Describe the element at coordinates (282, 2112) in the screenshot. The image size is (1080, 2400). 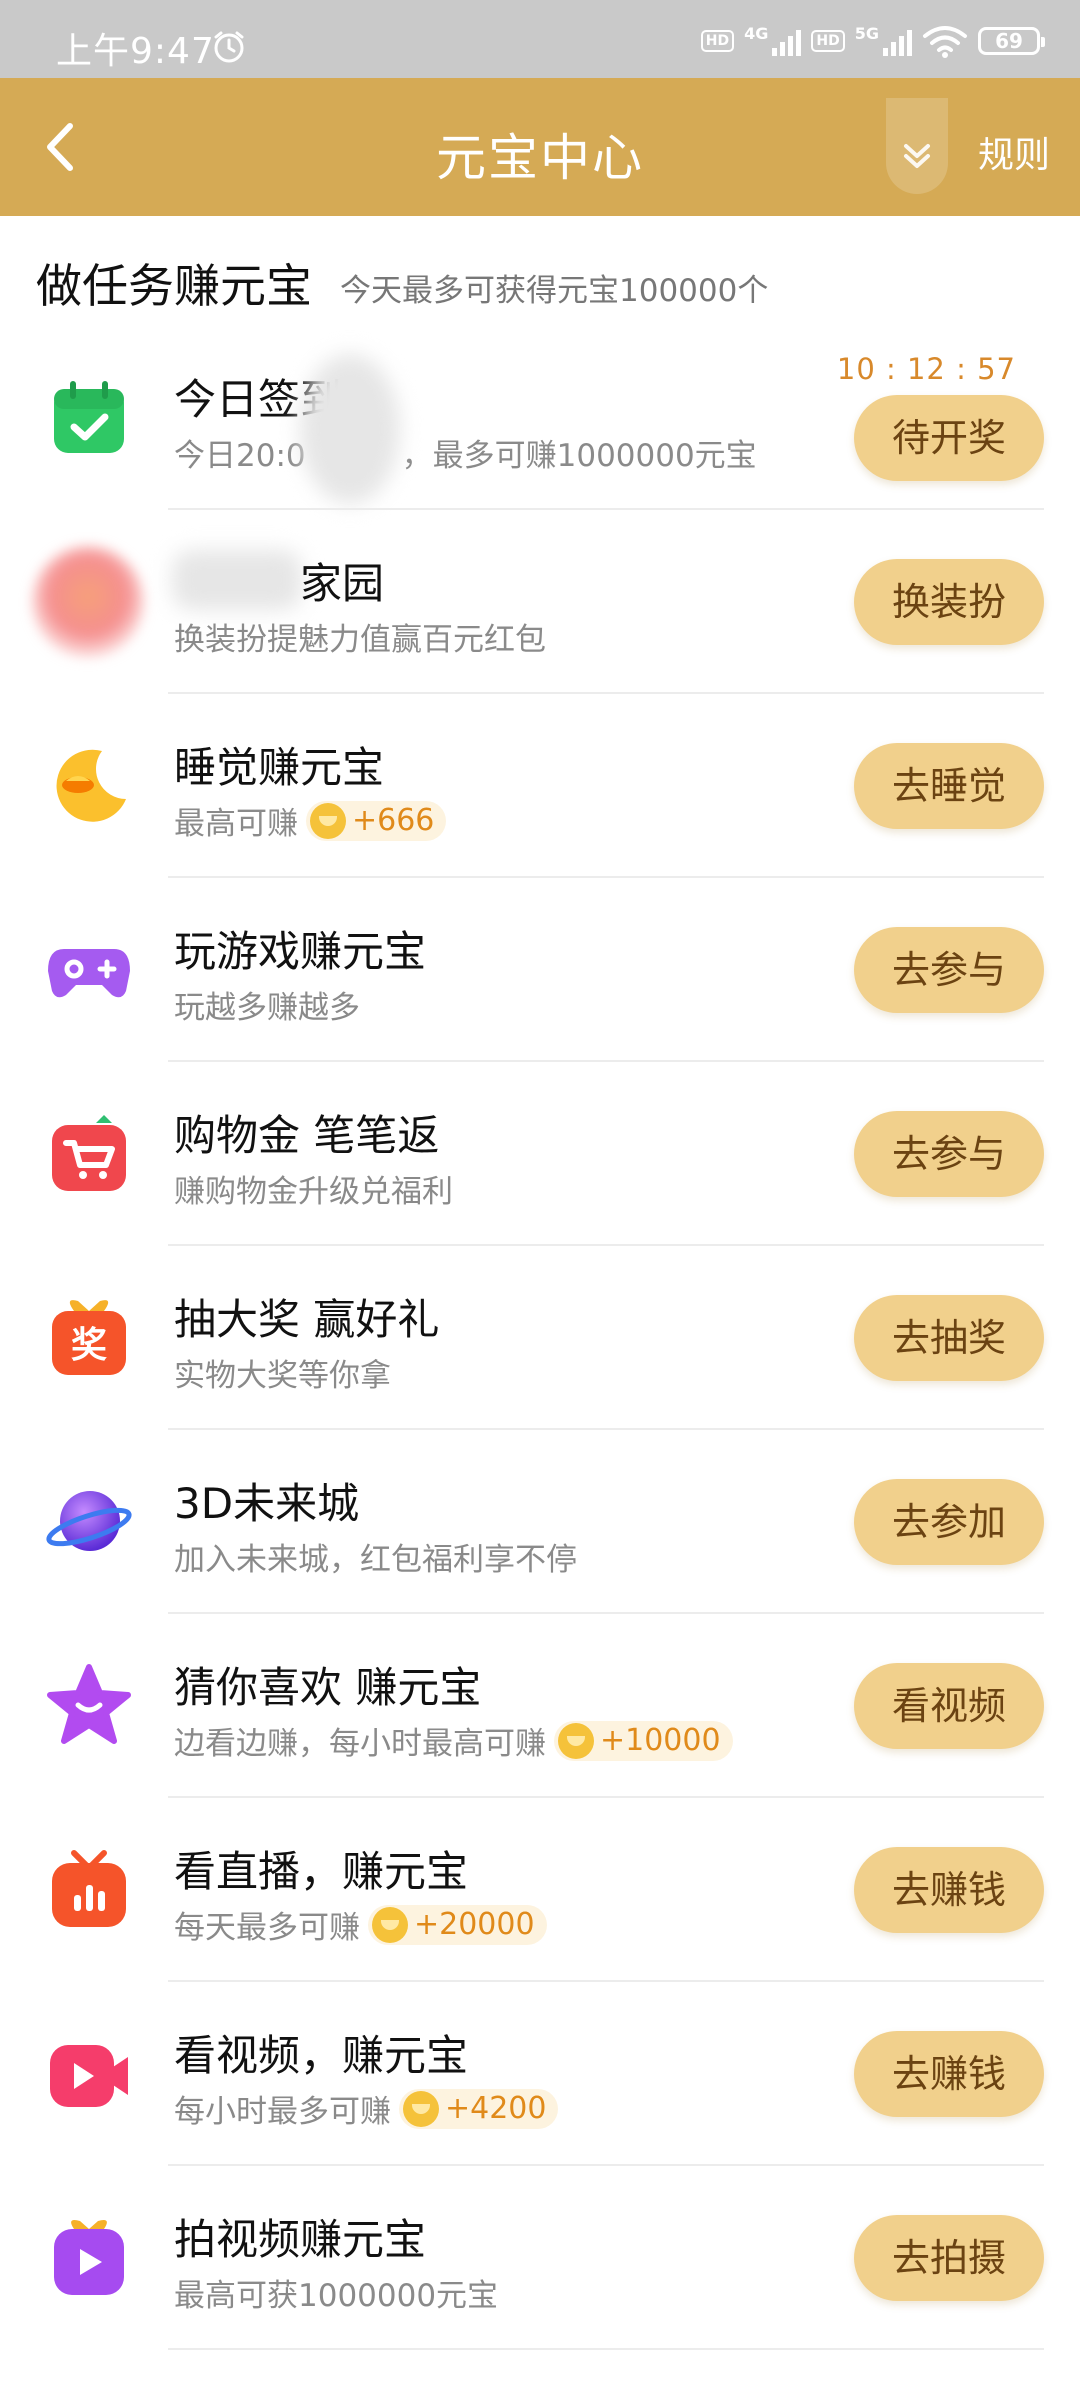
I see `task-desc-text: 每小时最多可赚` at that location.